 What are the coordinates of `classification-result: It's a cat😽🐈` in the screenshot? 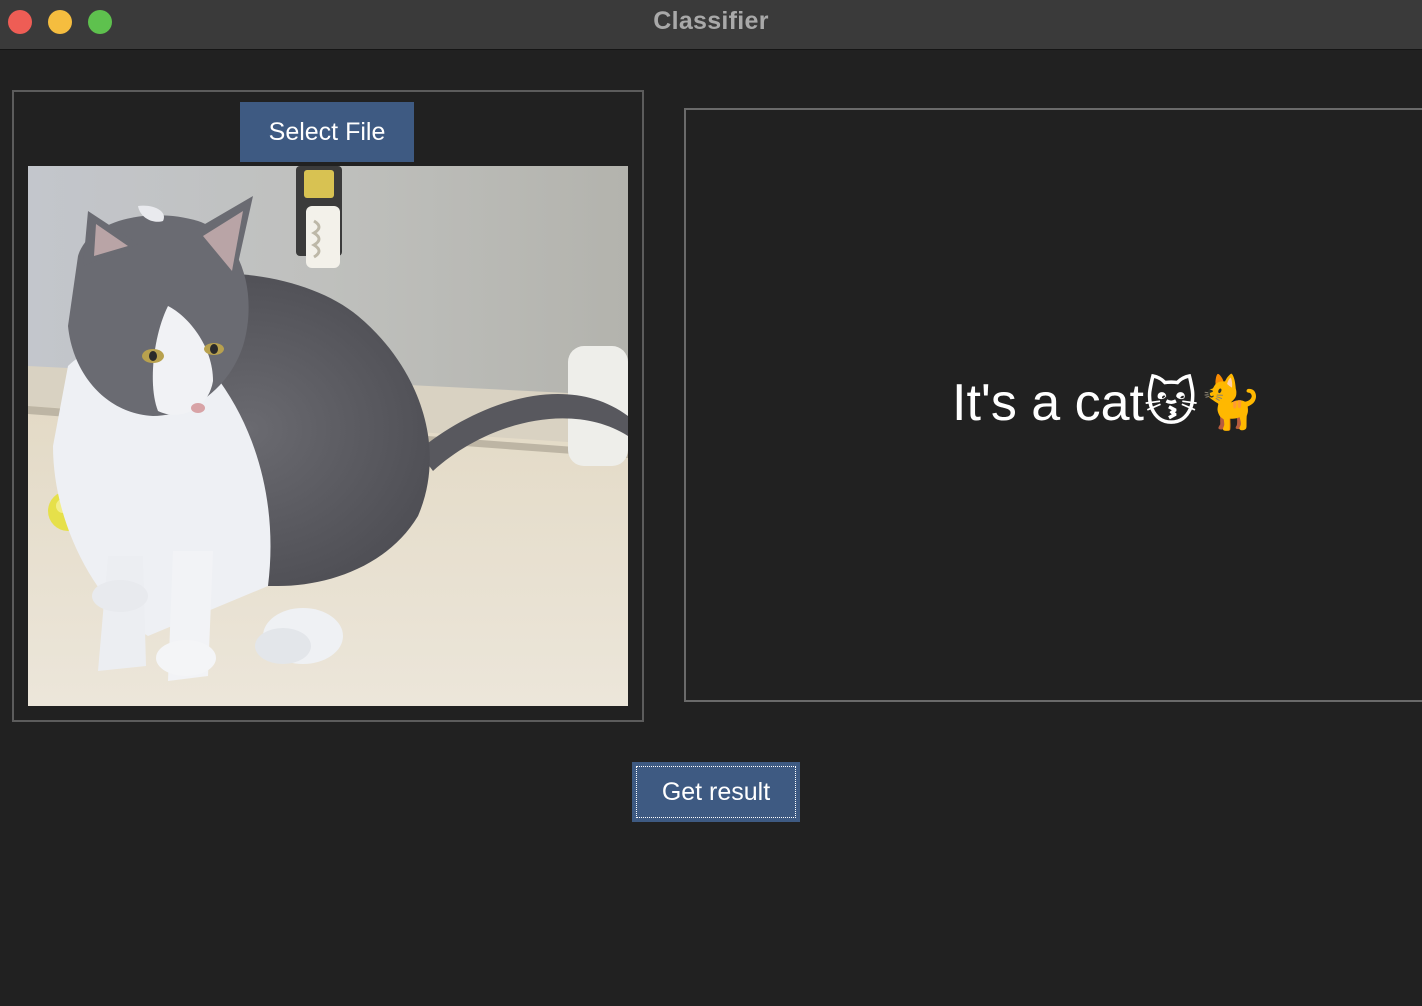 It's located at (1107, 403).